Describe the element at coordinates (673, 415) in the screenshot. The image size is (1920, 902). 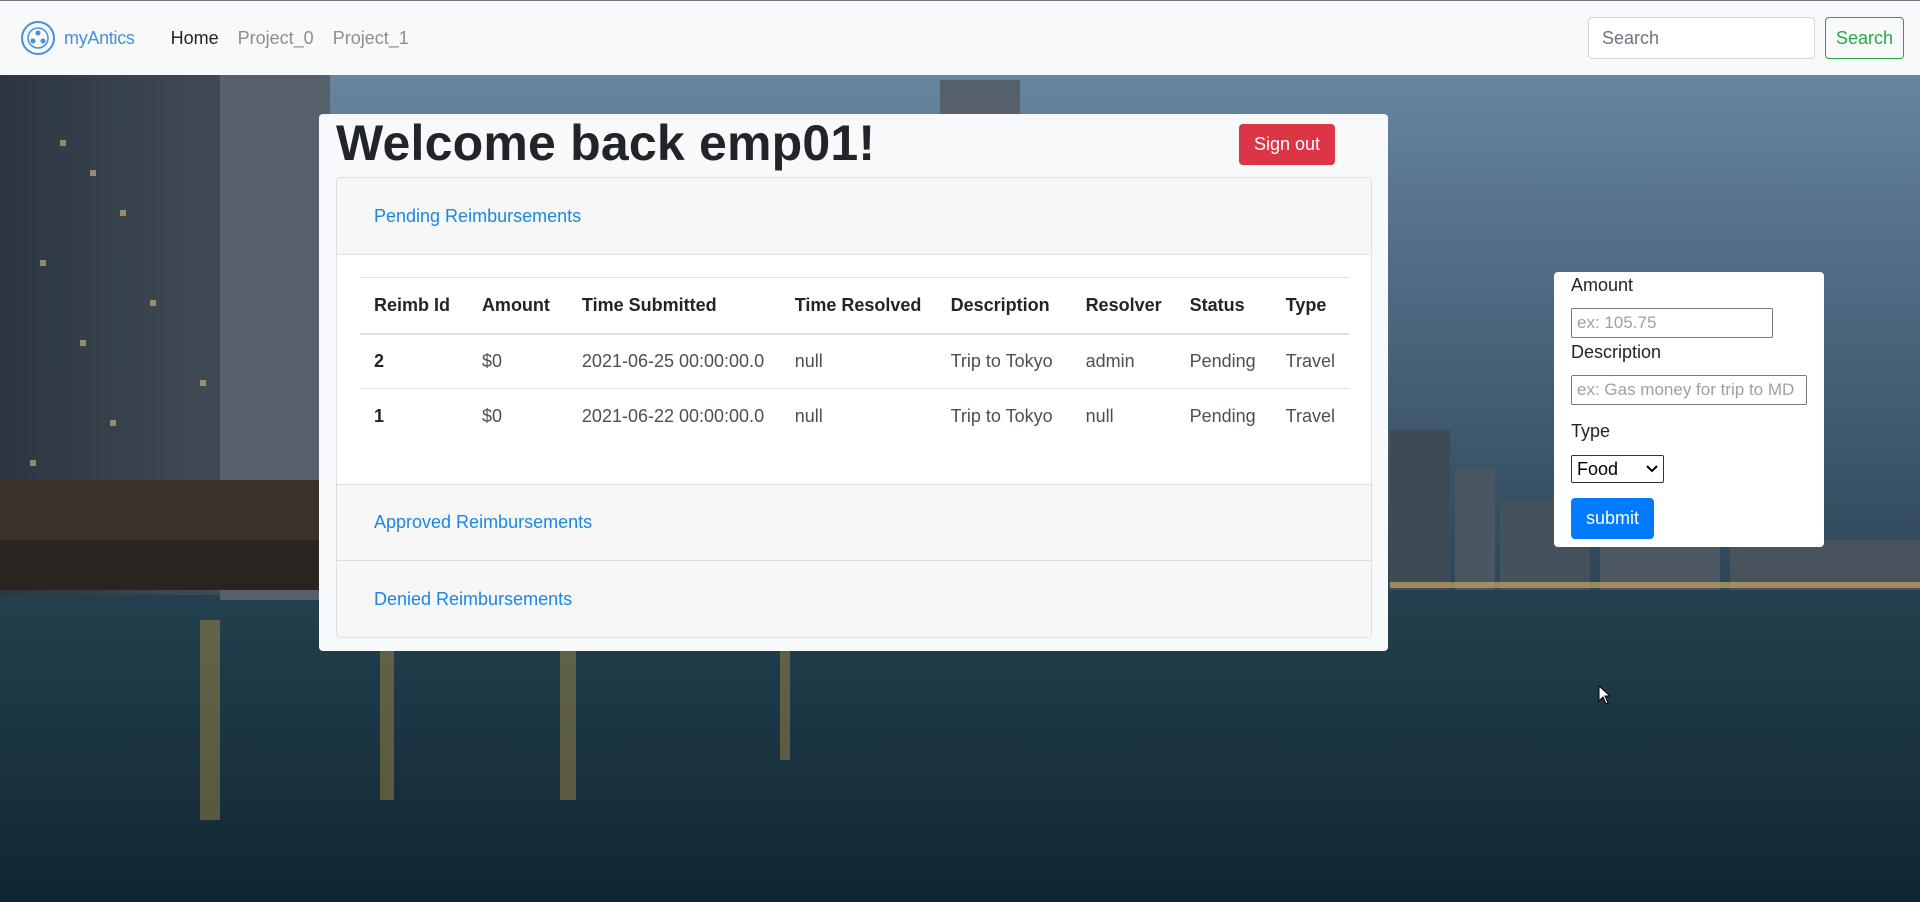
I see `cell-time-submitted: 2021-06-22 00:00:00.0` at that location.